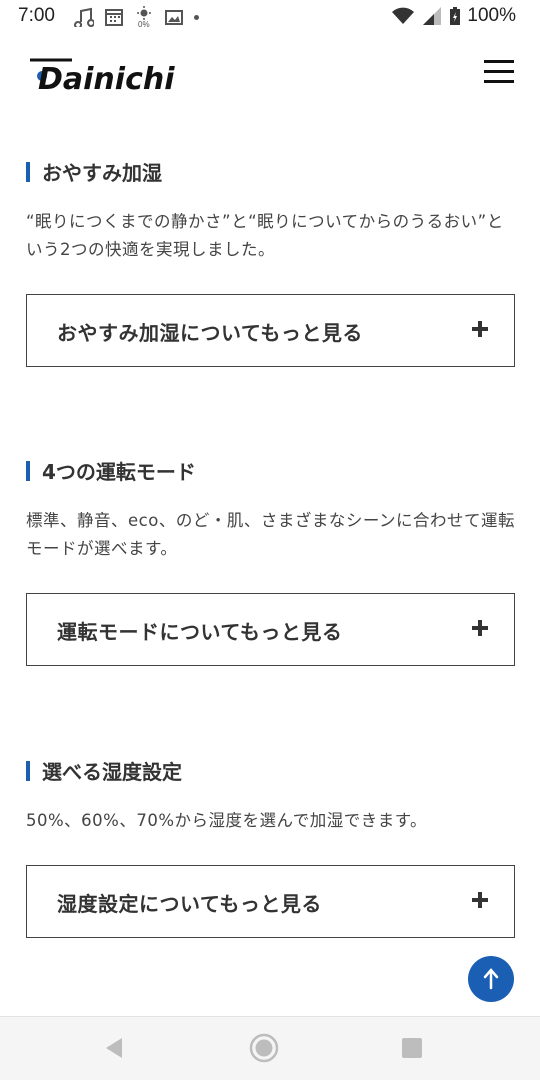  Describe the element at coordinates (403, 15) in the screenshot. I see `wifi-icon` at that location.